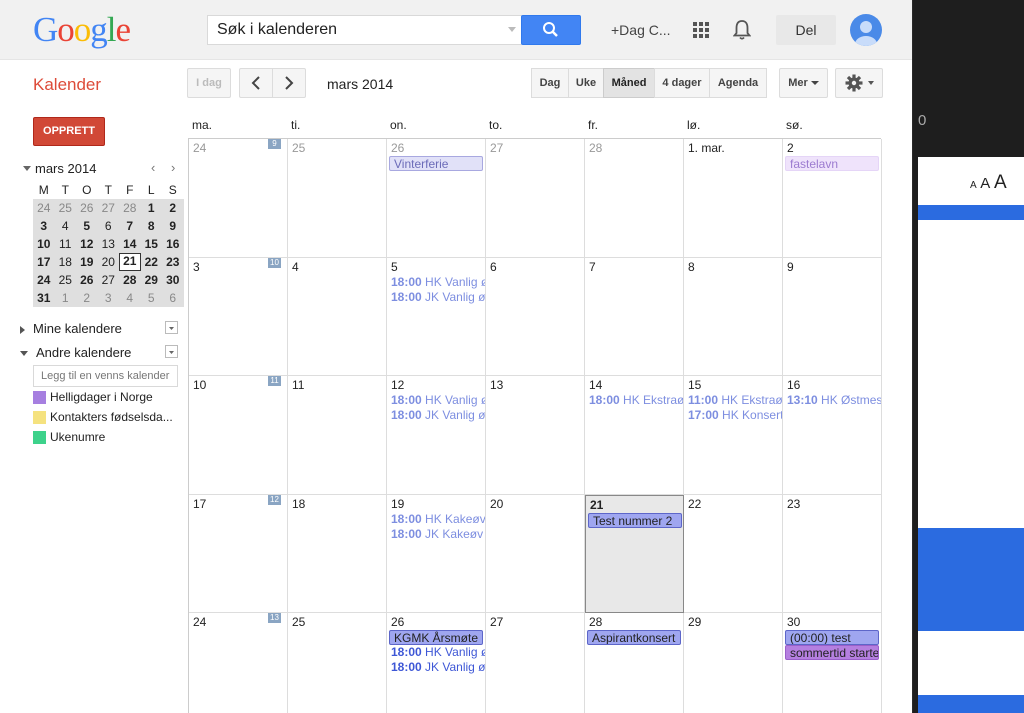  What do you see at coordinates (109, 262) in the screenshot?
I see `mini-day: 20` at bounding box center [109, 262].